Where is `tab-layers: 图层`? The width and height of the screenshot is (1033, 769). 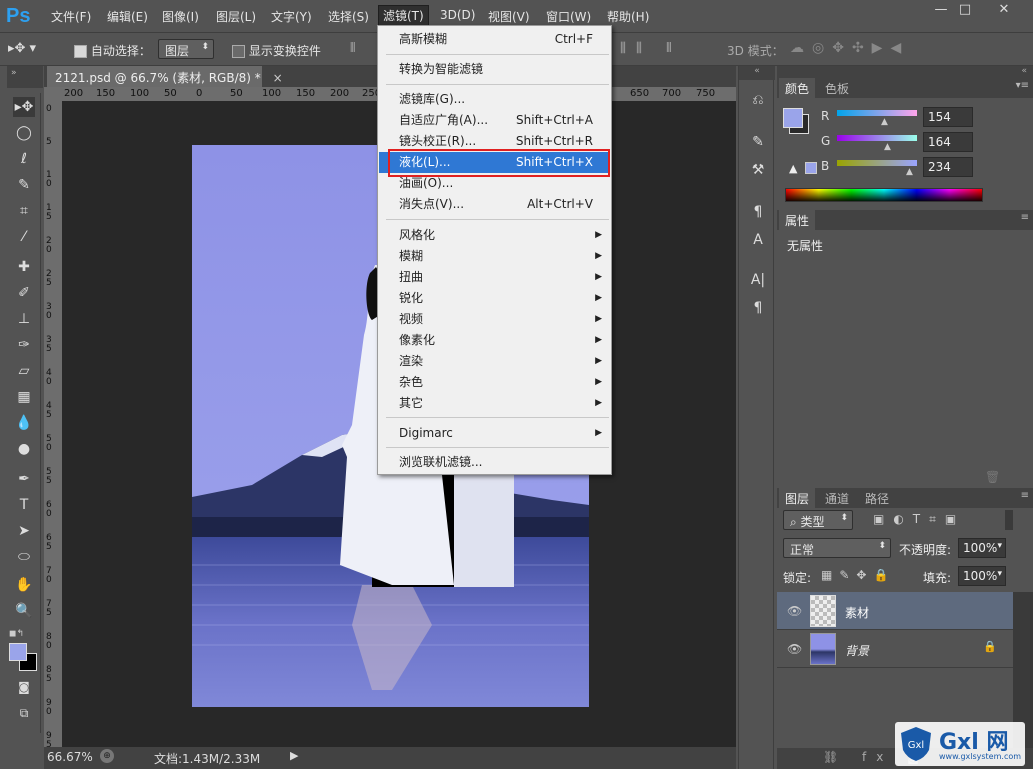 tab-layers: 图层 is located at coordinates (797, 498).